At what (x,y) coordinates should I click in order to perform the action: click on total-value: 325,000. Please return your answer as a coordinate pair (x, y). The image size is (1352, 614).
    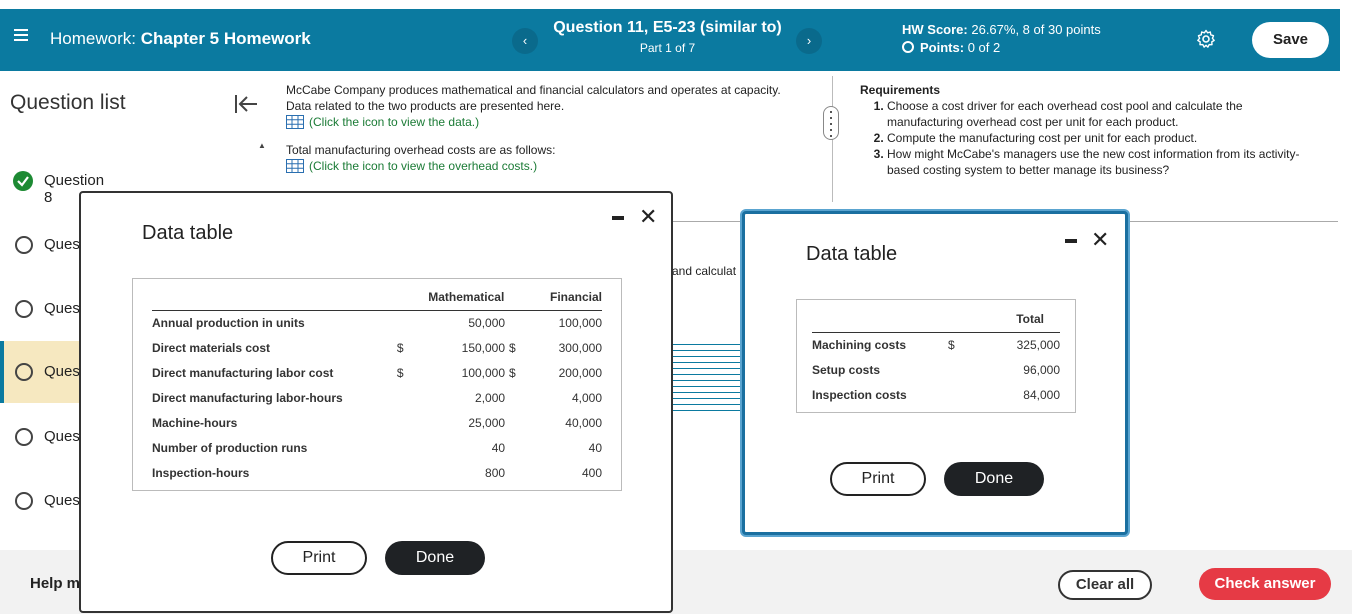
    Looking at the image, I should click on (1038, 344).